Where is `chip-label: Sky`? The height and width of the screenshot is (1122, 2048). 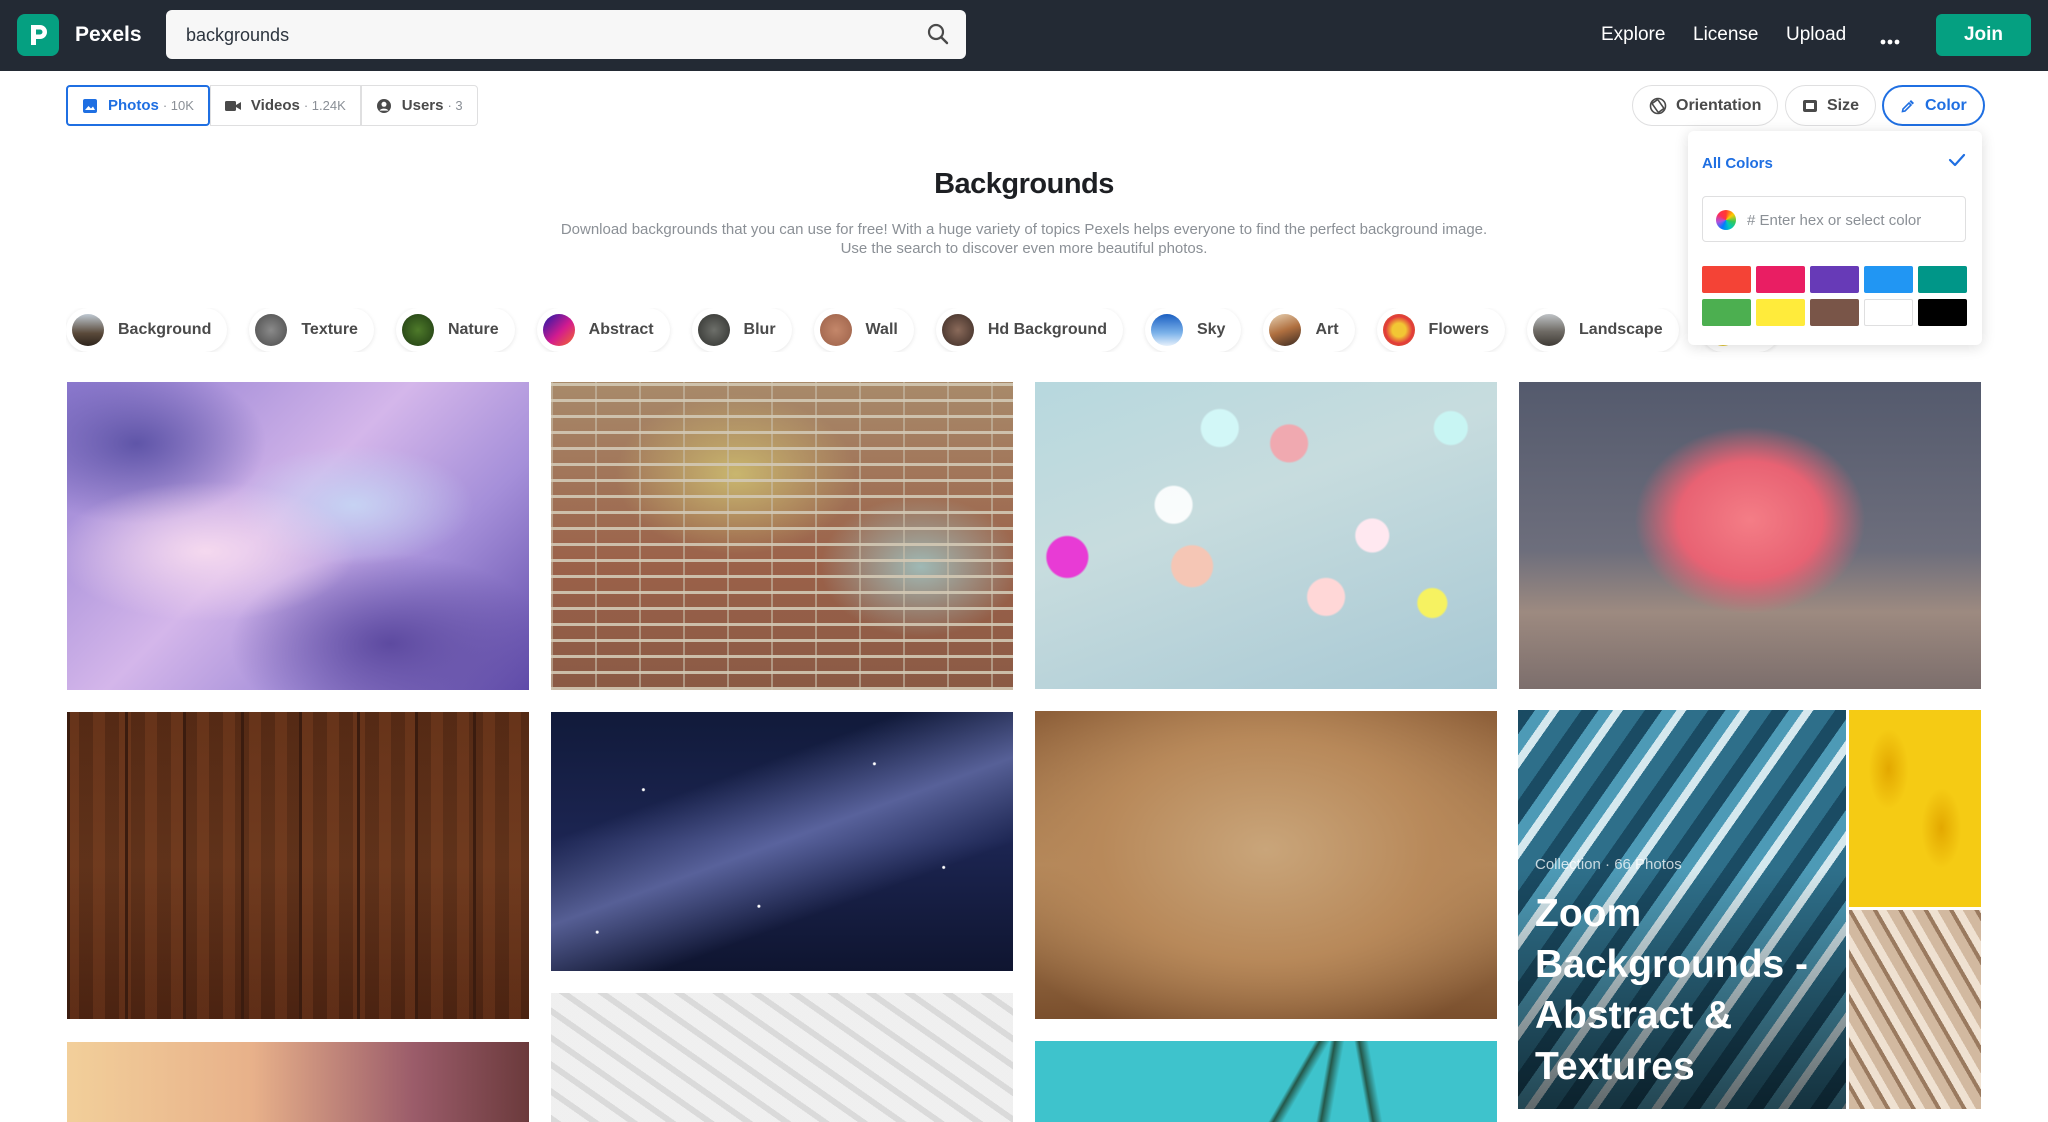
chip-label: Sky is located at coordinates (1211, 329).